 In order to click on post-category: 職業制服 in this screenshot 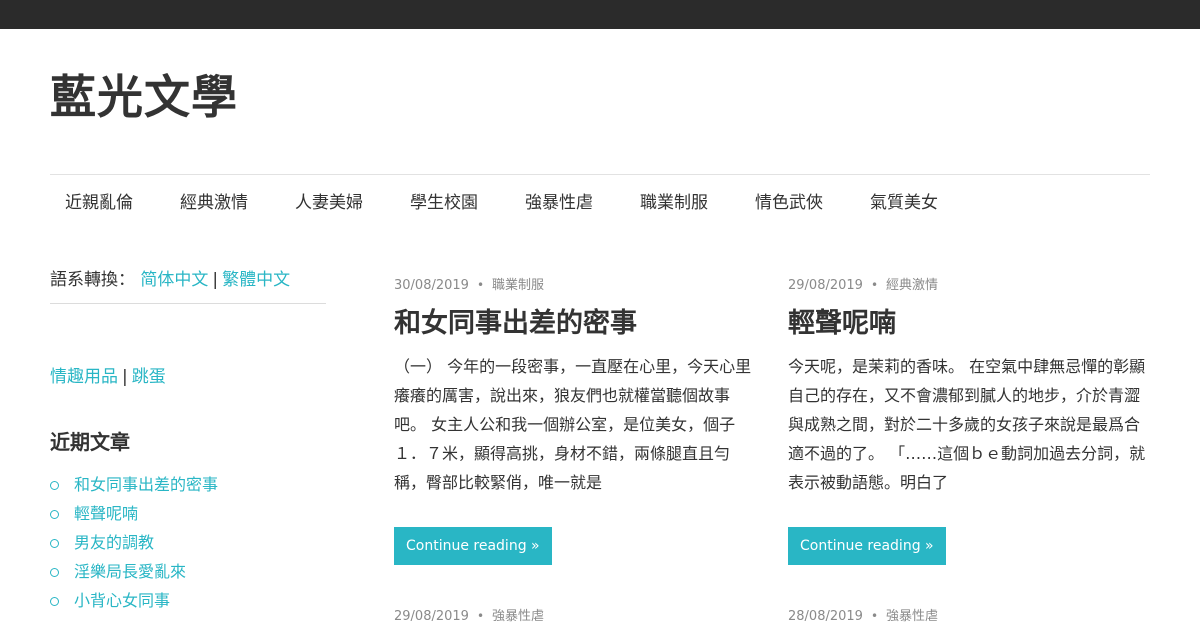, I will do `click(518, 285)`.